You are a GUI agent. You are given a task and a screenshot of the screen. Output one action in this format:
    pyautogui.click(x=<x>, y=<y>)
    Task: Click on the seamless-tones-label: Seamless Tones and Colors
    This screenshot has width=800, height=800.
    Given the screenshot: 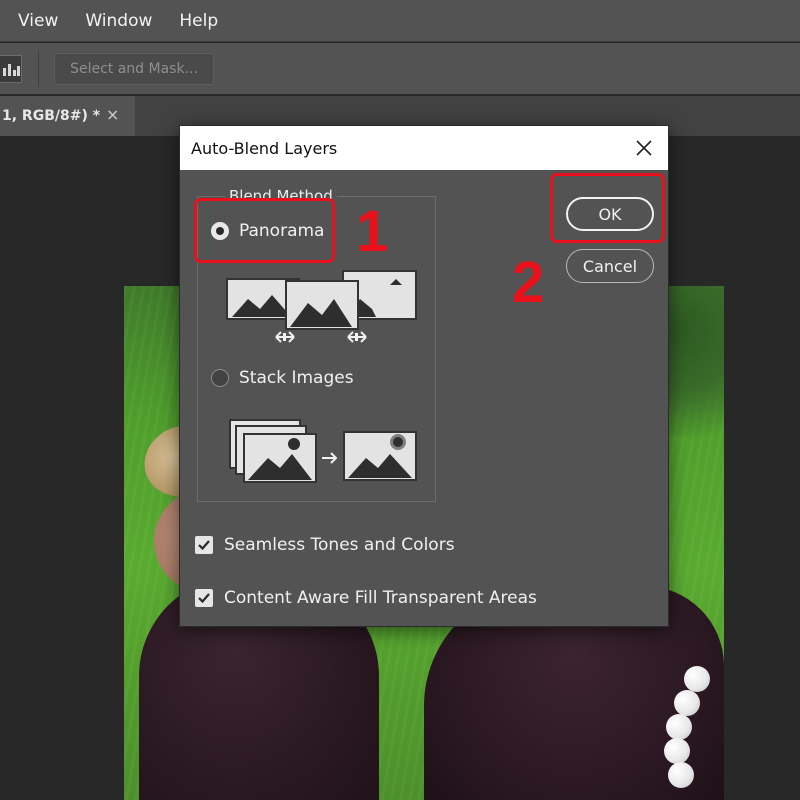 What is the action you would take?
    pyautogui.click(x=339, y=545)
    